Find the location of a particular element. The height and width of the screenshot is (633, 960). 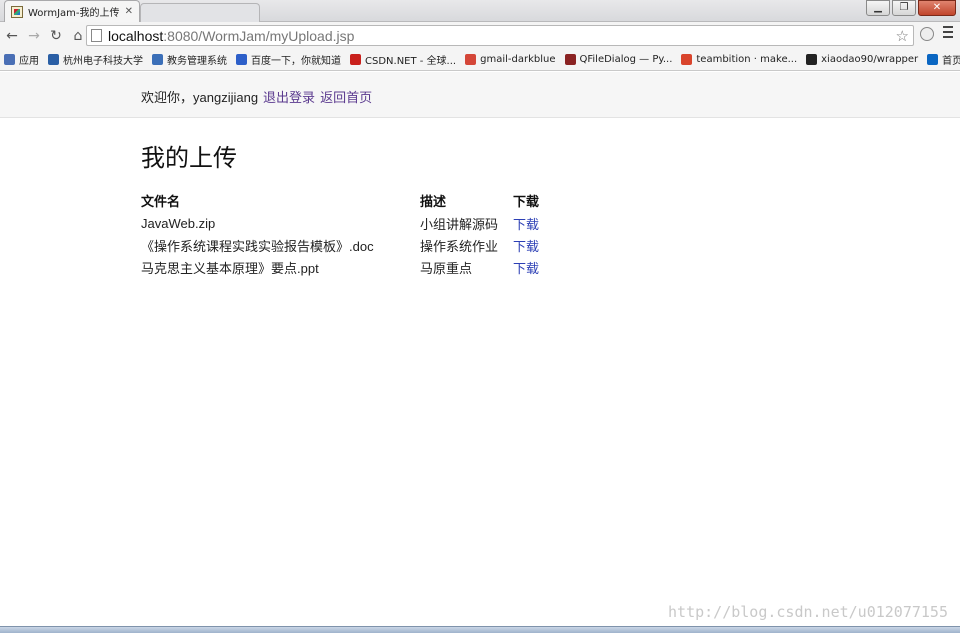

bookmark-item: 百度一下，你就知道 is located at coordinates (288, 59).